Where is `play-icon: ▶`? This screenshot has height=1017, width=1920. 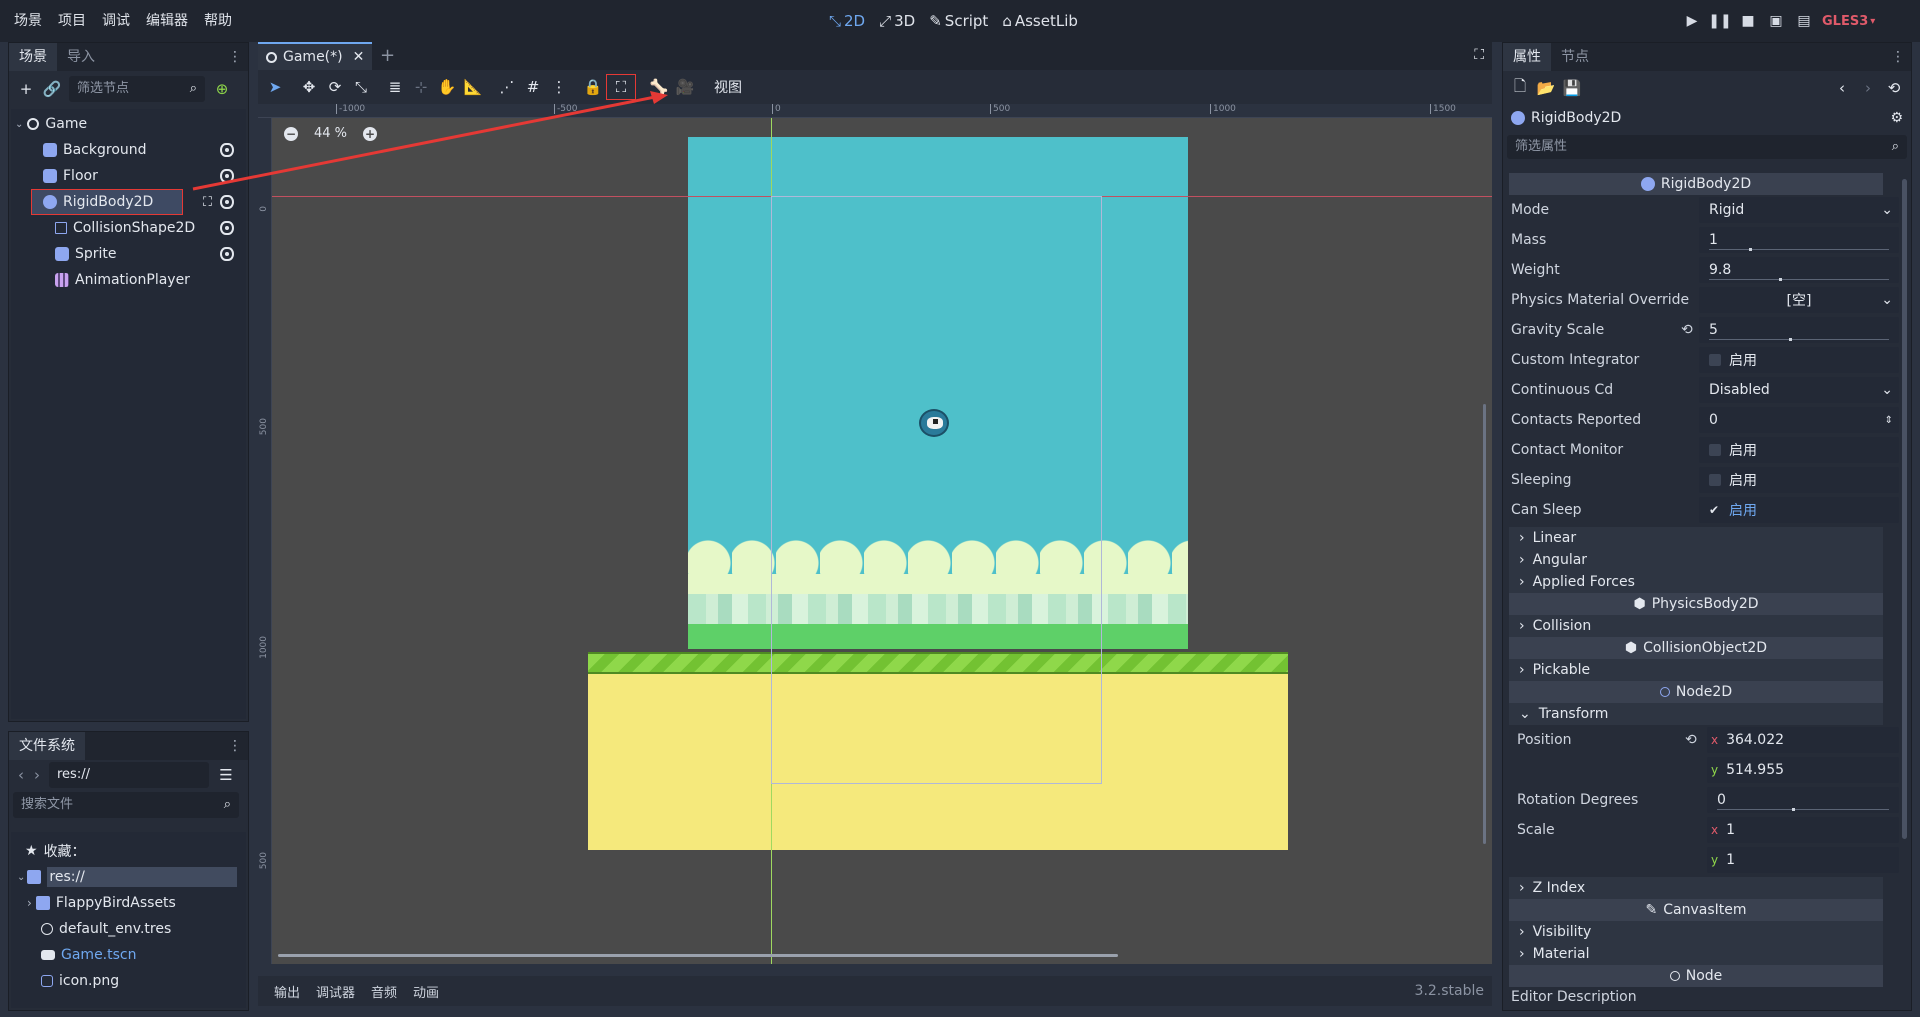
play-icon: ▶ is located at coordinates (1692, 21).